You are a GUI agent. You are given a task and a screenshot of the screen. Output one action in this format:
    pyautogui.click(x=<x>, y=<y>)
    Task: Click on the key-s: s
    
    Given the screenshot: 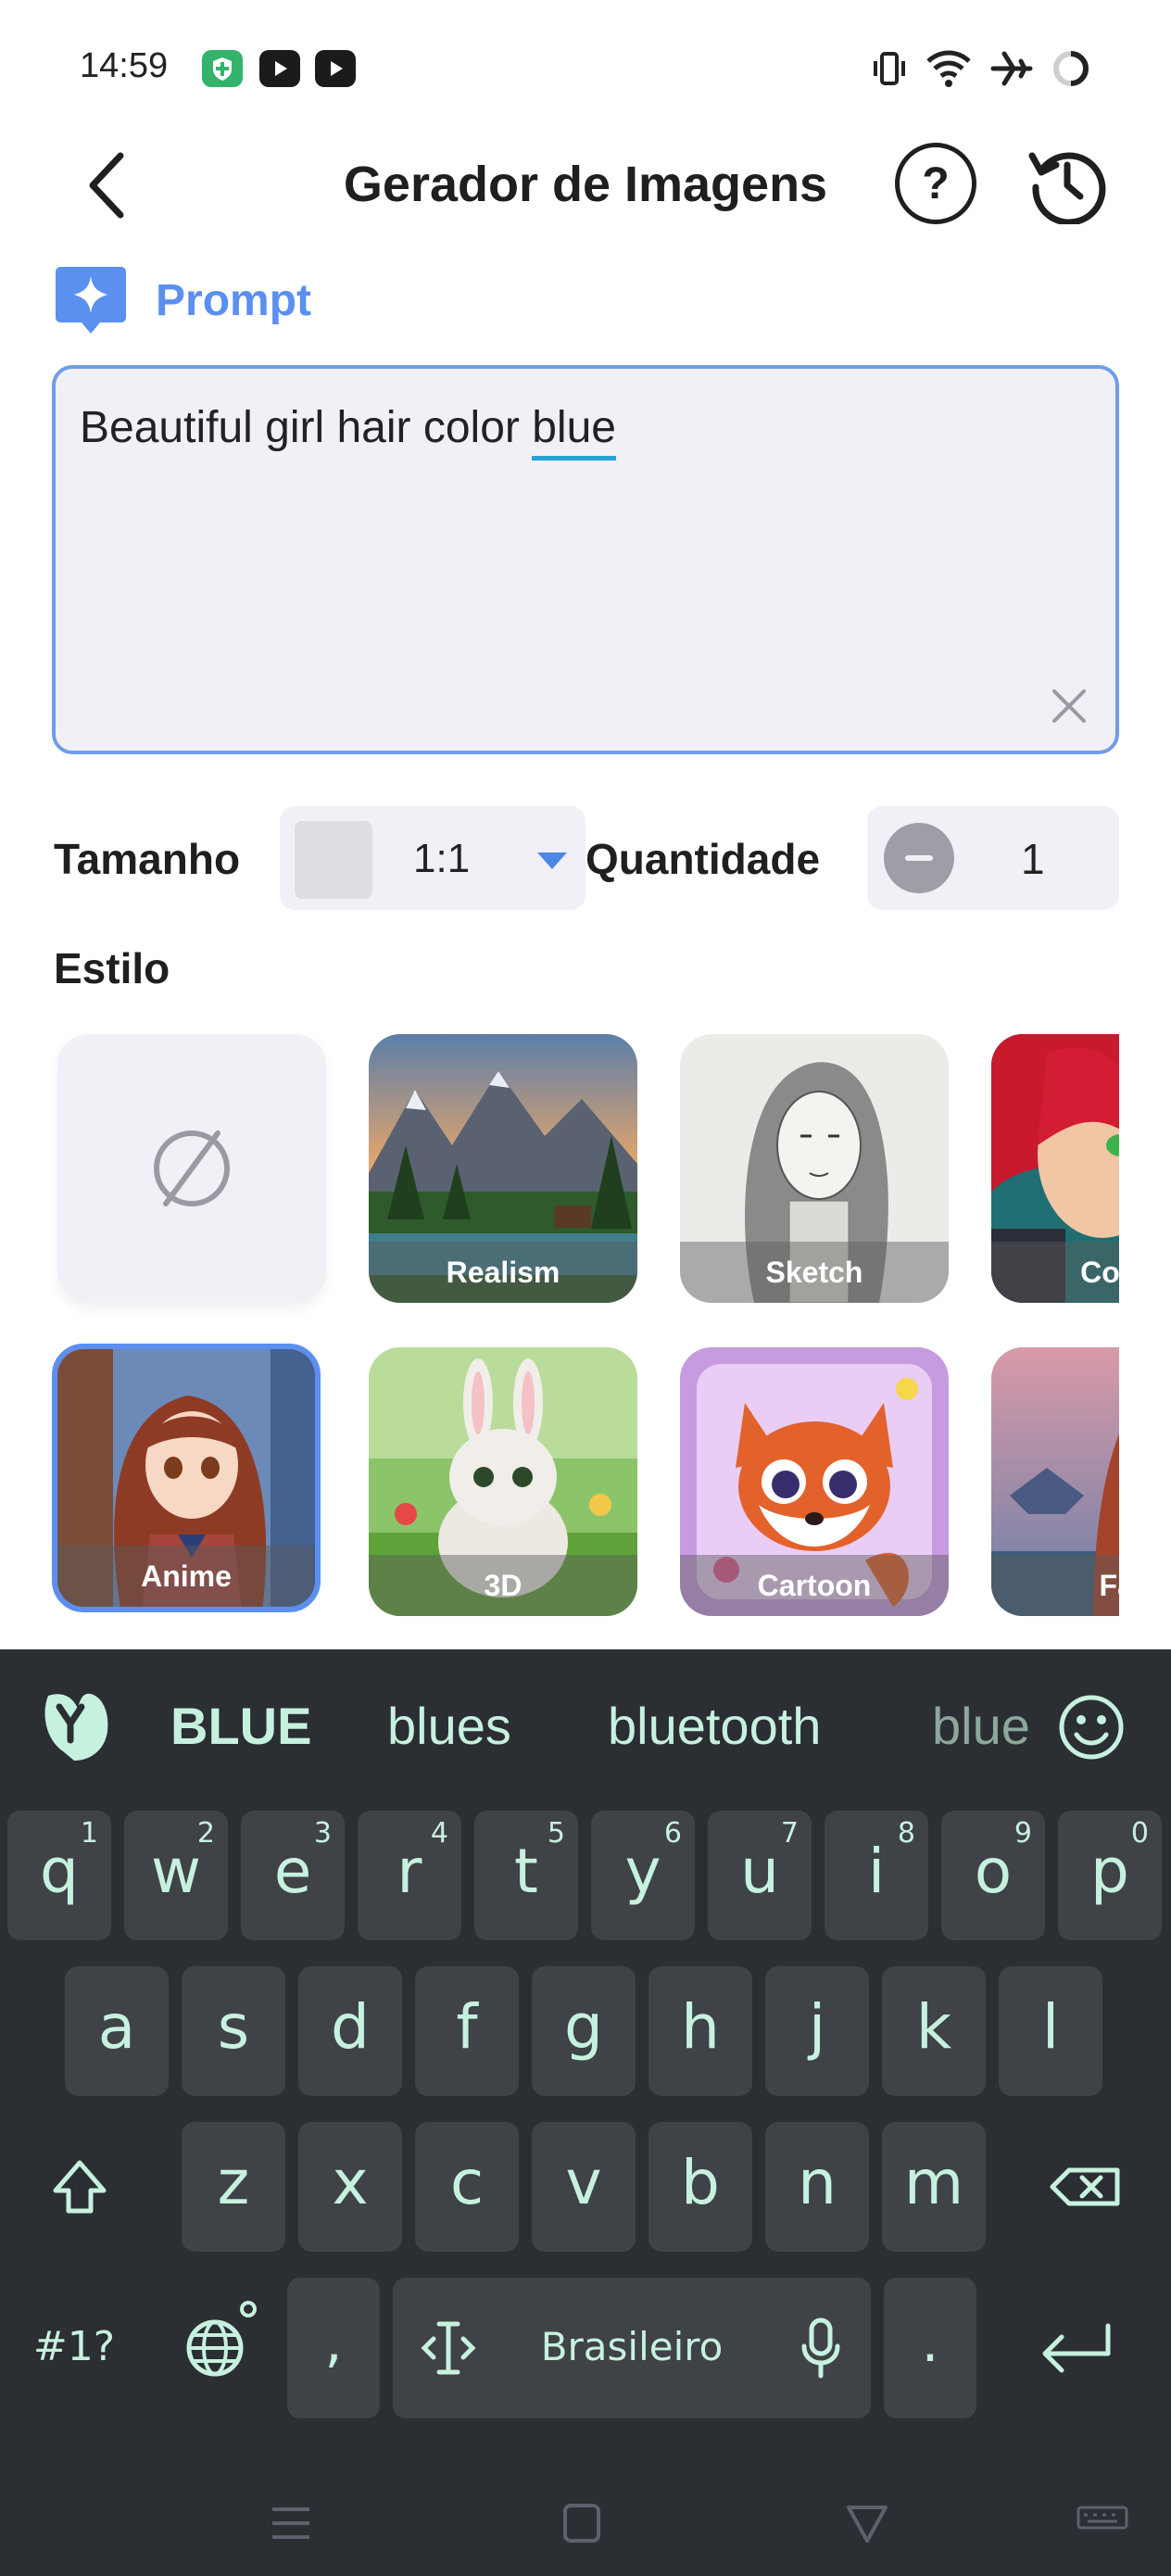 What is the action you would take?
    pyautogui.click(x=234, y=2031)
    